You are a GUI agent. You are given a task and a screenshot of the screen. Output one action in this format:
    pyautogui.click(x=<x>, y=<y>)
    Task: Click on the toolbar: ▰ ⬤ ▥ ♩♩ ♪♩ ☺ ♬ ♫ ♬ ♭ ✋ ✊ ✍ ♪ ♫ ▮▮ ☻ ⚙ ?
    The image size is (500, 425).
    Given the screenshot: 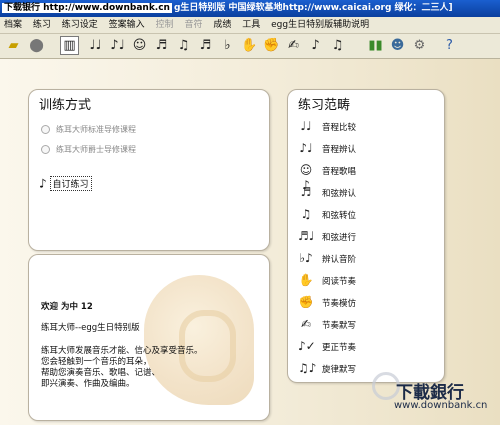 What is the action you would take?
    pyautogui.click(x=250, y=46)
    